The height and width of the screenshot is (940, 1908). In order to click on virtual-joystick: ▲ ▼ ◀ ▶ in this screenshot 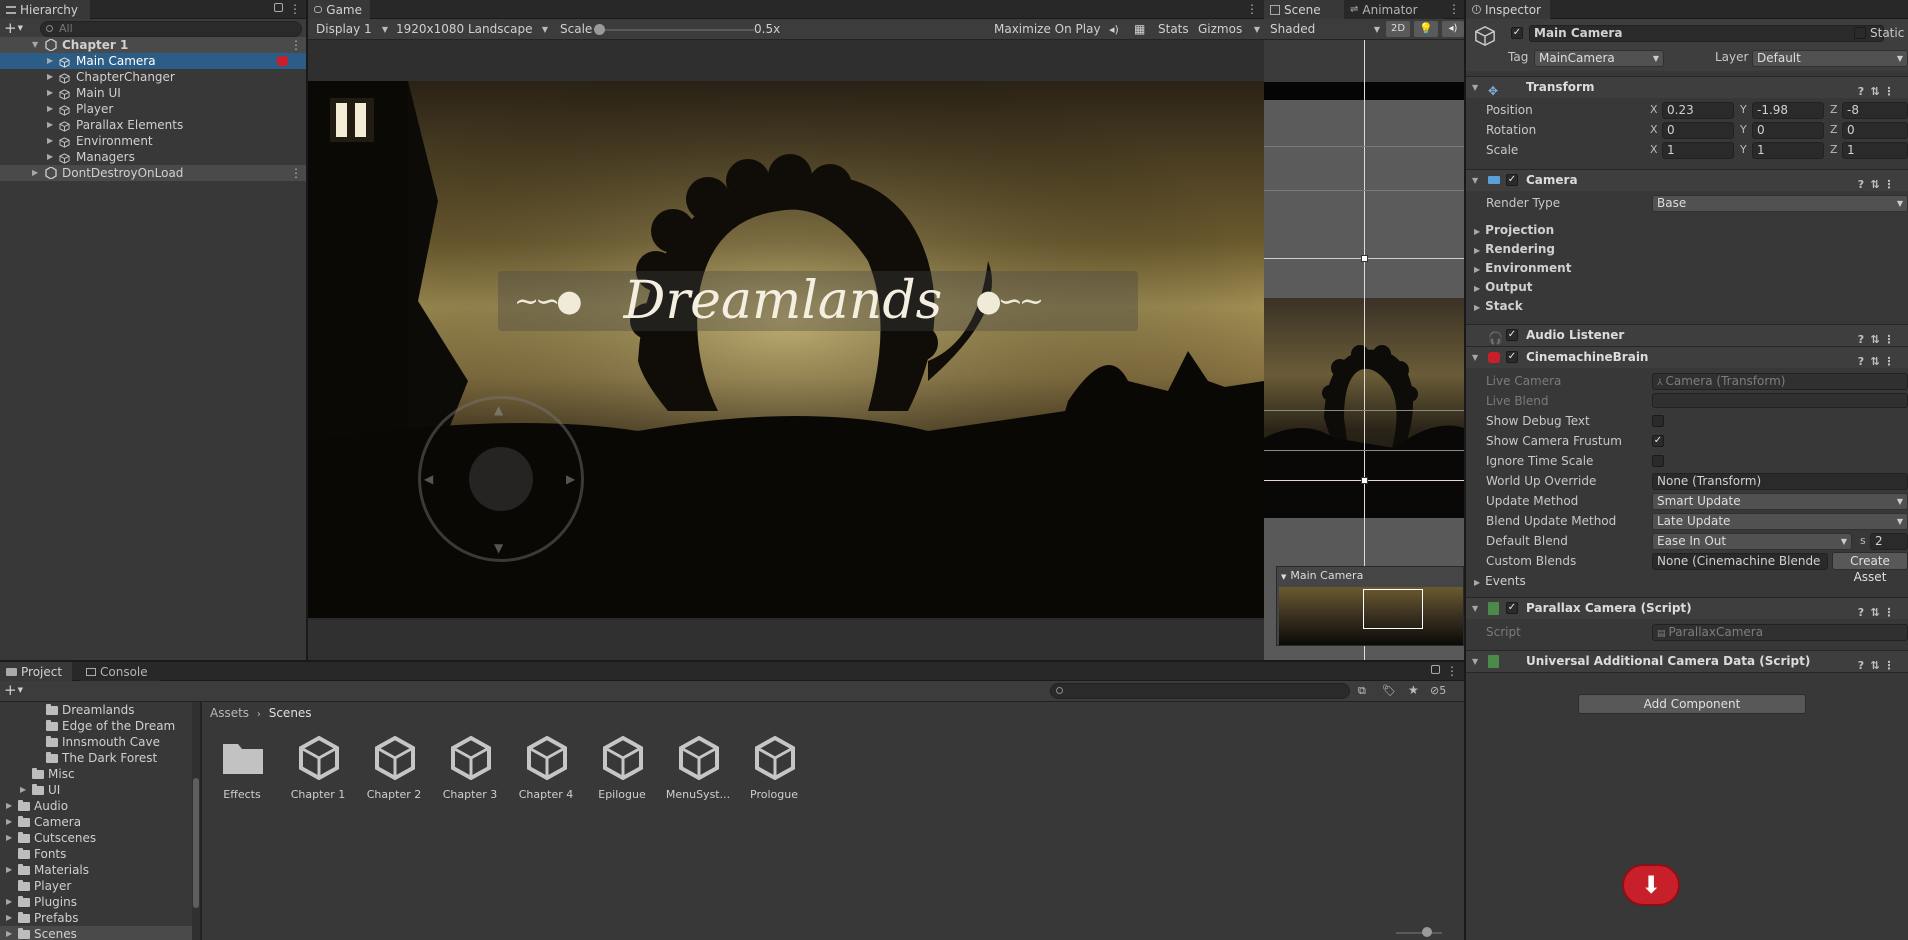, I will do `click(501, 479)`.